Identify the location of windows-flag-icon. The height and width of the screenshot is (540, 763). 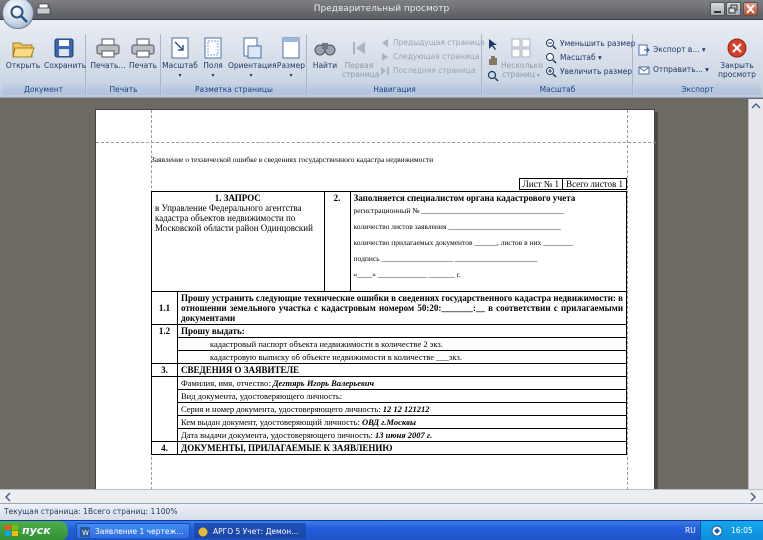
(11, 530).